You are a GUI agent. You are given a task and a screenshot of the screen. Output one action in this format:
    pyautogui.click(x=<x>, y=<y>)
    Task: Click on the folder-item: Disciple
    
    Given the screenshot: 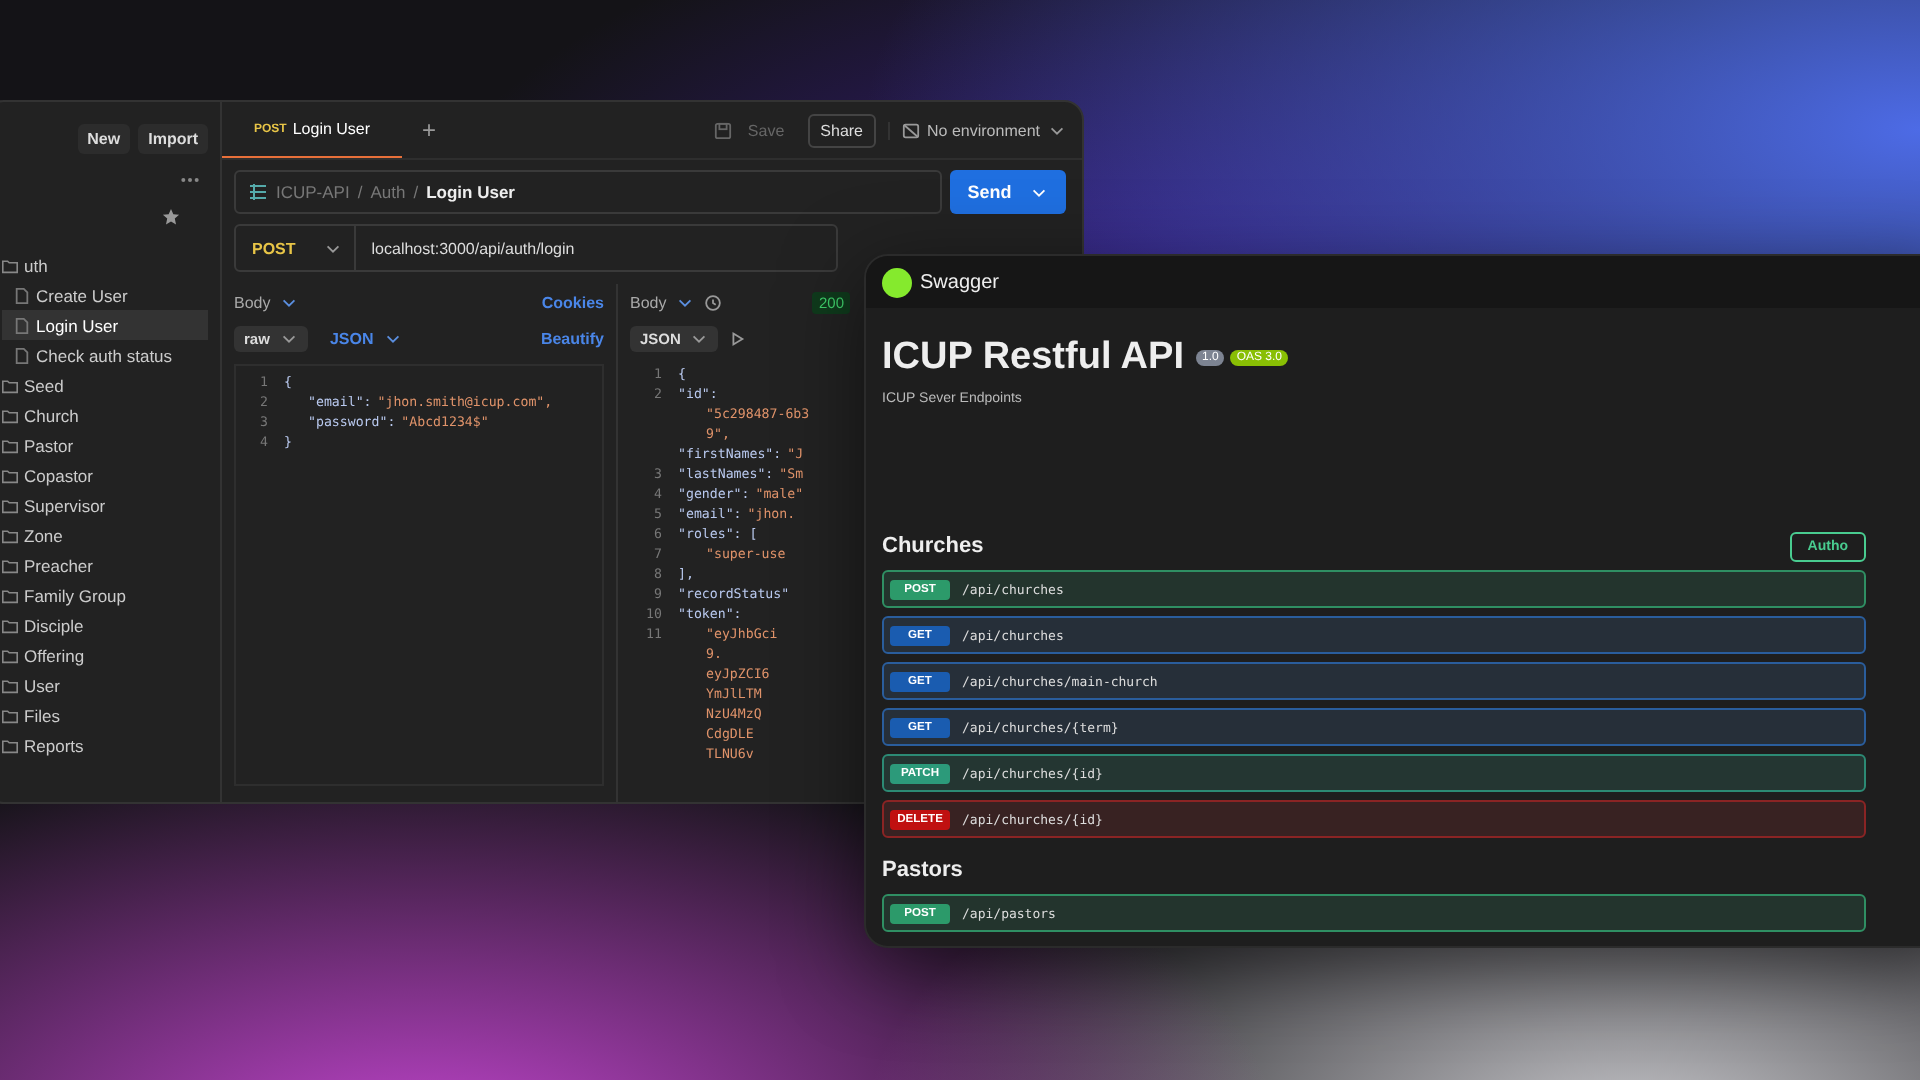 What is the action you would take?
    pyautogui.click(x=105, y=625)
    